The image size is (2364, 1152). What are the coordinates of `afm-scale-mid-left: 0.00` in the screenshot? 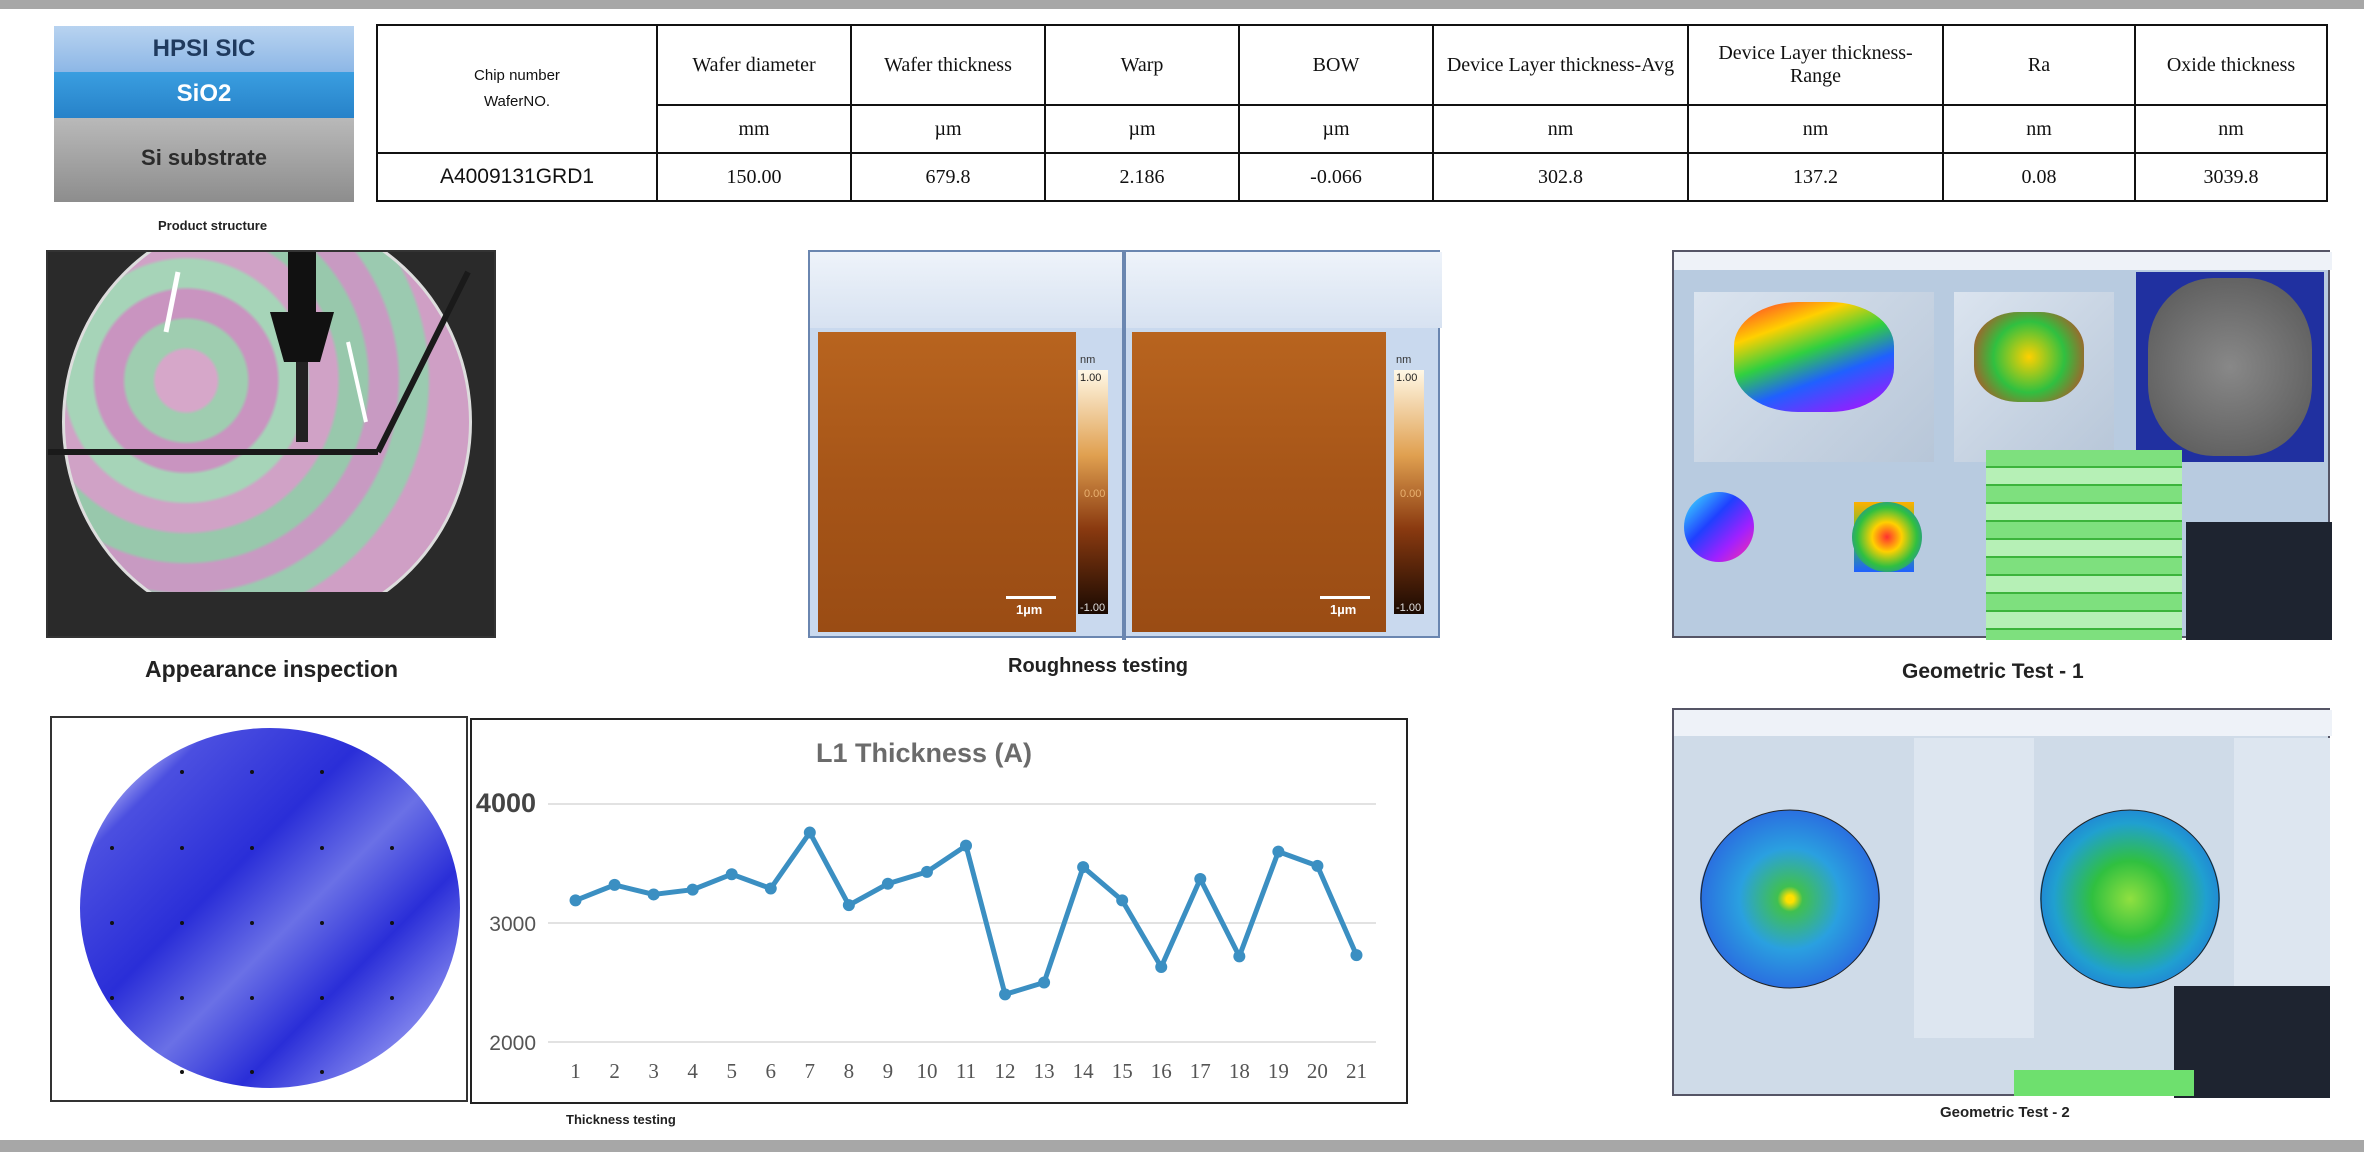 It's located at (1095, 494).